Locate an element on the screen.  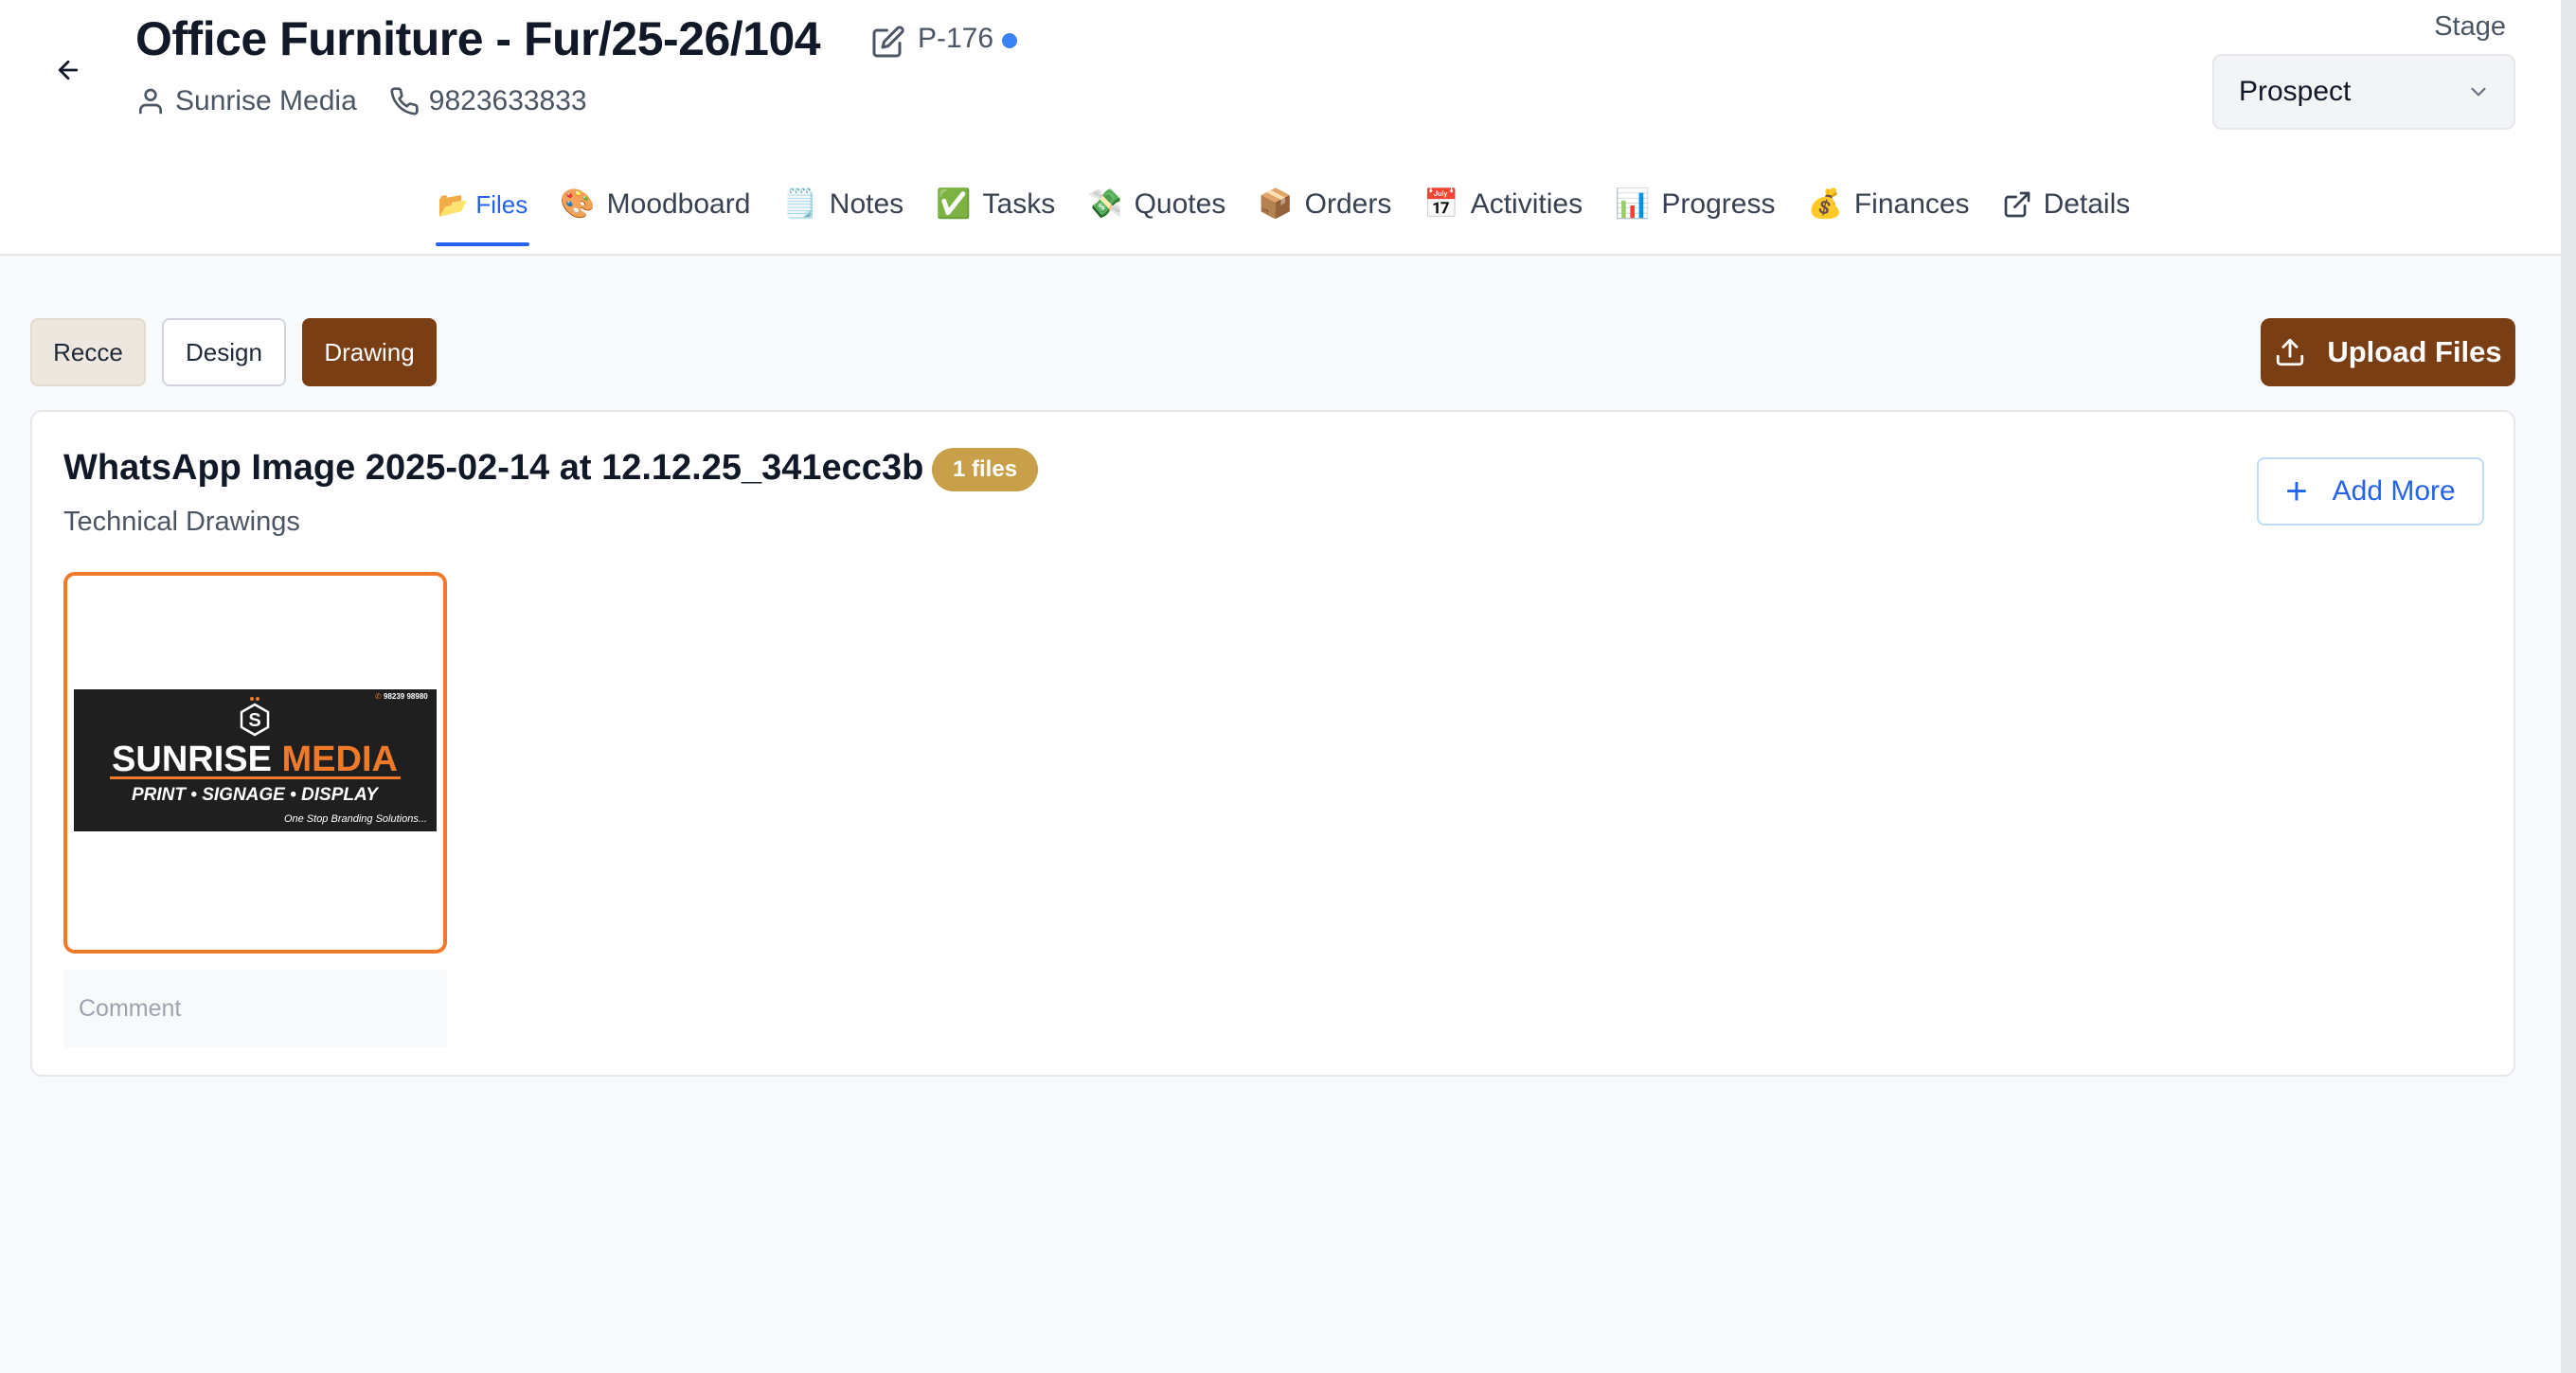
files-count-badge: 1 files is located at coordinates (985, 469).